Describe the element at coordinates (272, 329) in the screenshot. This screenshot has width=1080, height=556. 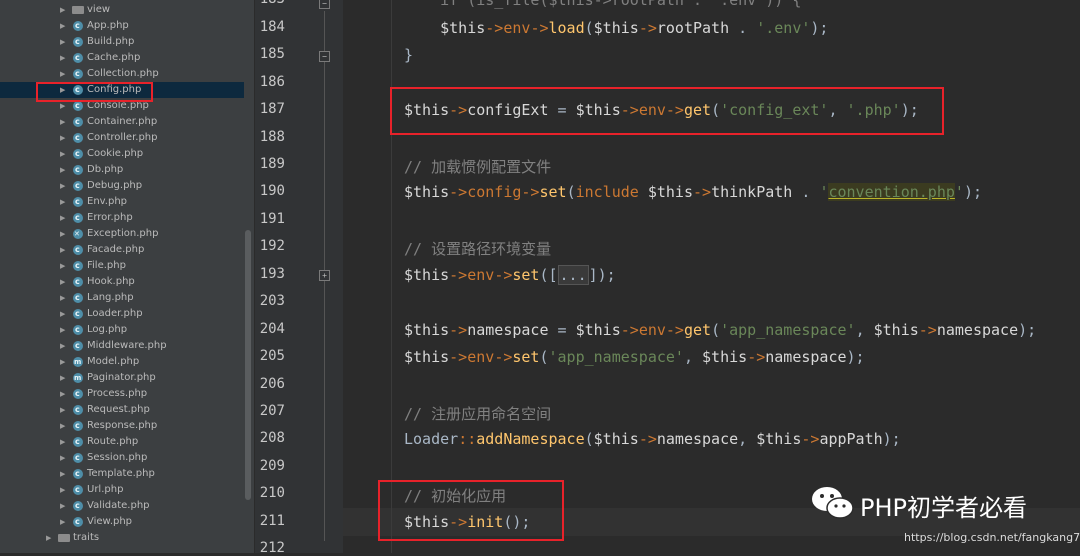
I see `line-number: 204` at that location.